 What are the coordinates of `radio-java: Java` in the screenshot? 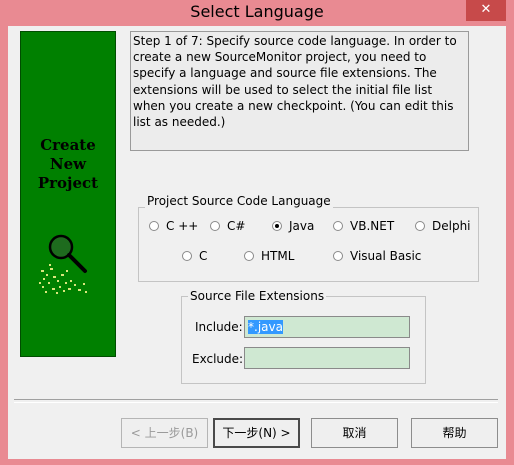 It's located at (293, 226).